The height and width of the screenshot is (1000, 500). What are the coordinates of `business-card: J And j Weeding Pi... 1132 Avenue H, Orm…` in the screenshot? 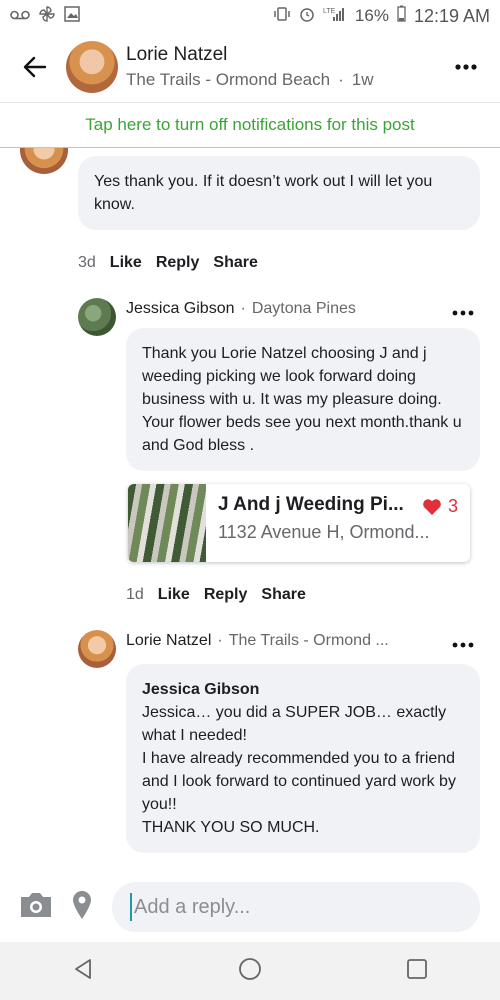 It's located at (299, 523).